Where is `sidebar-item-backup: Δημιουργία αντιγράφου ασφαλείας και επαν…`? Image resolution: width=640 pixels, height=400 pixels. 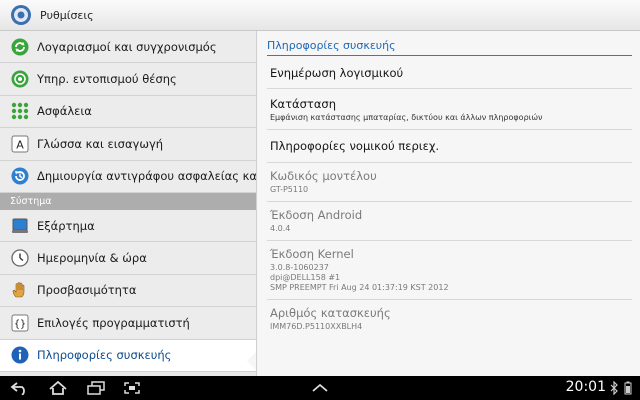 sidebar-item-backup: Δημιουργία αντιγράφου ασφαλείας και επαν… is located at coordinates (128, 176).